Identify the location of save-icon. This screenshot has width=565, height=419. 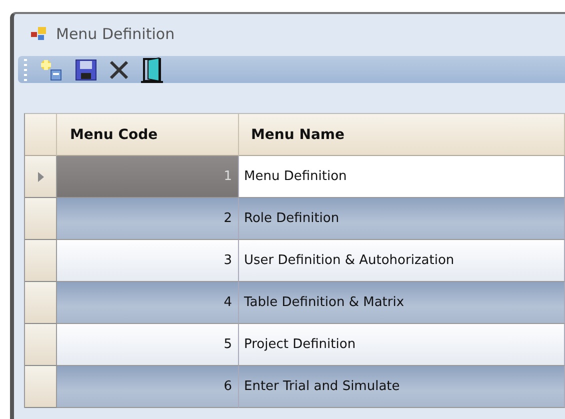
(86, 70).